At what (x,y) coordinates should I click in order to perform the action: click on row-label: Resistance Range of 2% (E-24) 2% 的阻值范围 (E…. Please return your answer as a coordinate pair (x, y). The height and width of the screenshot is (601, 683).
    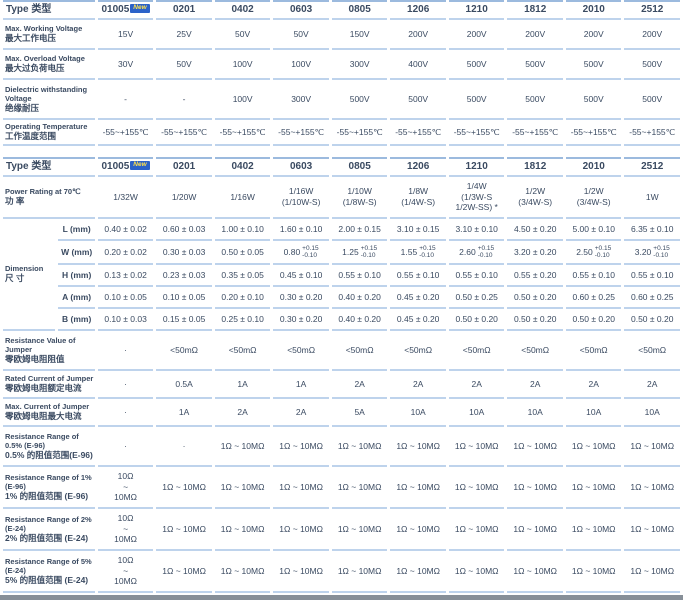
    Looking at the image, I should click on (49, 530).